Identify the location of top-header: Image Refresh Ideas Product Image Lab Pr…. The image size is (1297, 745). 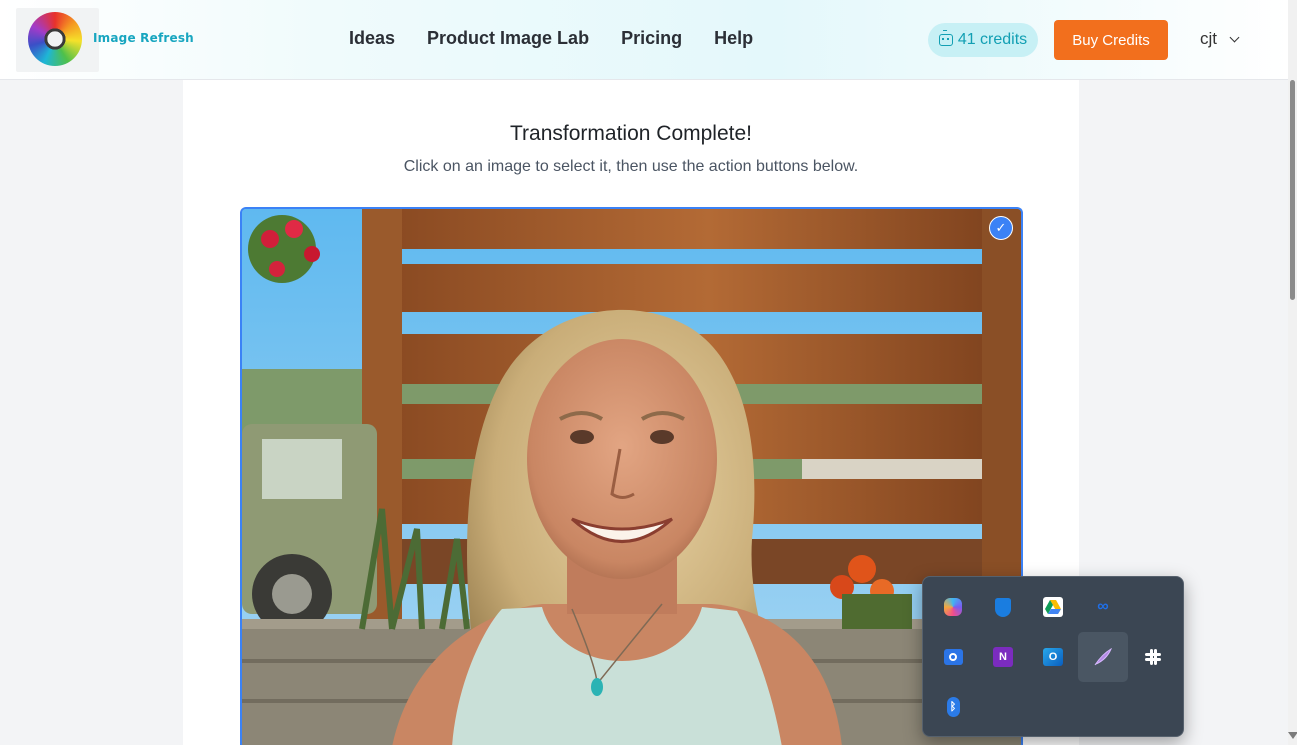
(644, 40).